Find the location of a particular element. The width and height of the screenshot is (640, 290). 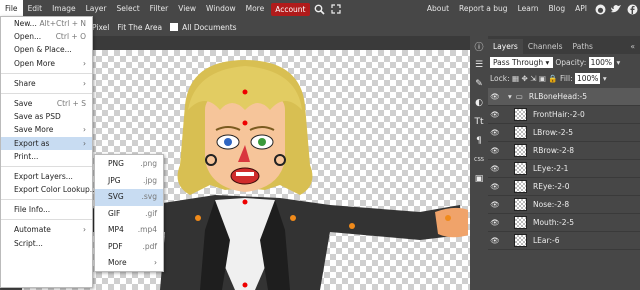

reddit-icon is located at coordinates (600, 9).